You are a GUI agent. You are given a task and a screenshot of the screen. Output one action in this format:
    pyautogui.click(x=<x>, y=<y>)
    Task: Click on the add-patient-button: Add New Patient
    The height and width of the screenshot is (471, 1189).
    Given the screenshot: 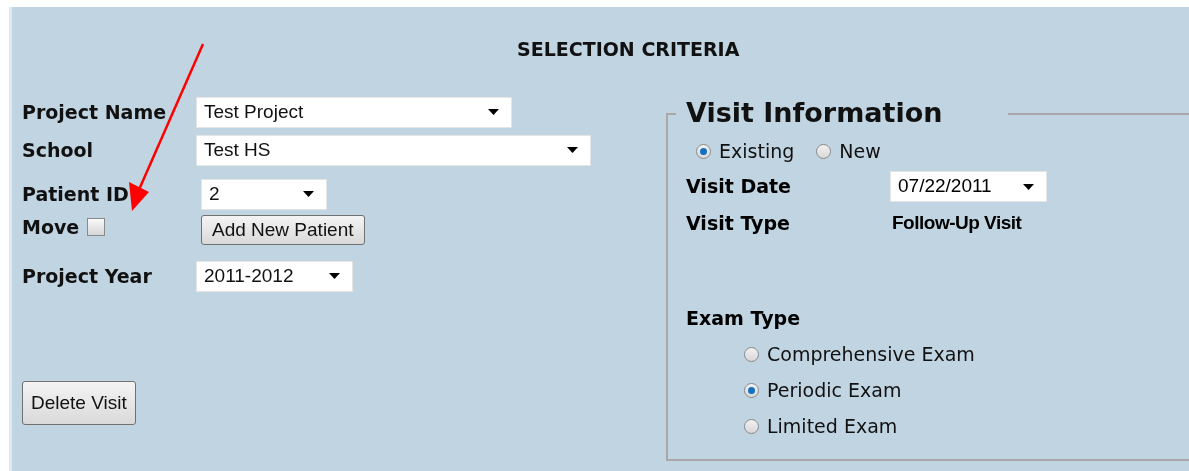 What is the action you would take?
    pyautogui.click(x=283, y=230)
    